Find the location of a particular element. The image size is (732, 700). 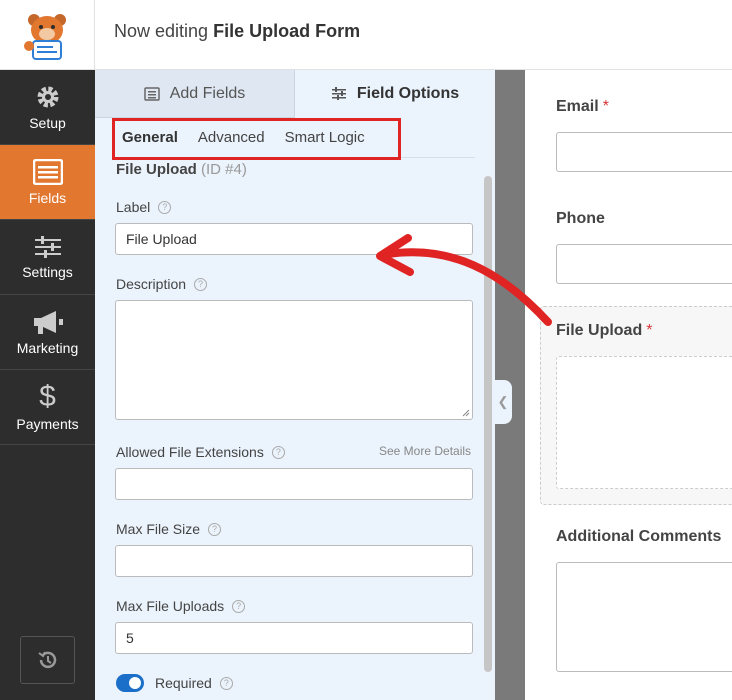

max-size-input is located at coordinates (294, 561).